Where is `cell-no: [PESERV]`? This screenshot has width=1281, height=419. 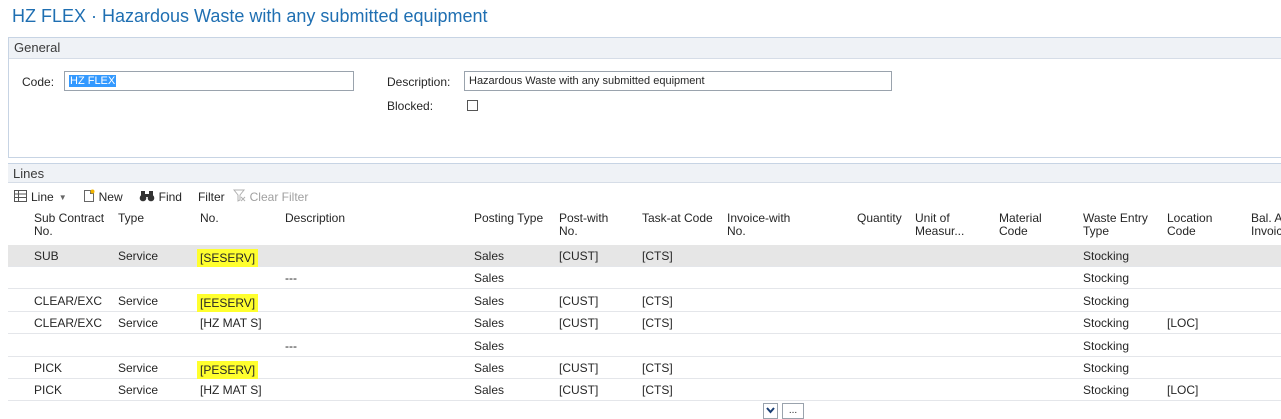
cell-no: [PESERV] is located at coordinates (228, 370).